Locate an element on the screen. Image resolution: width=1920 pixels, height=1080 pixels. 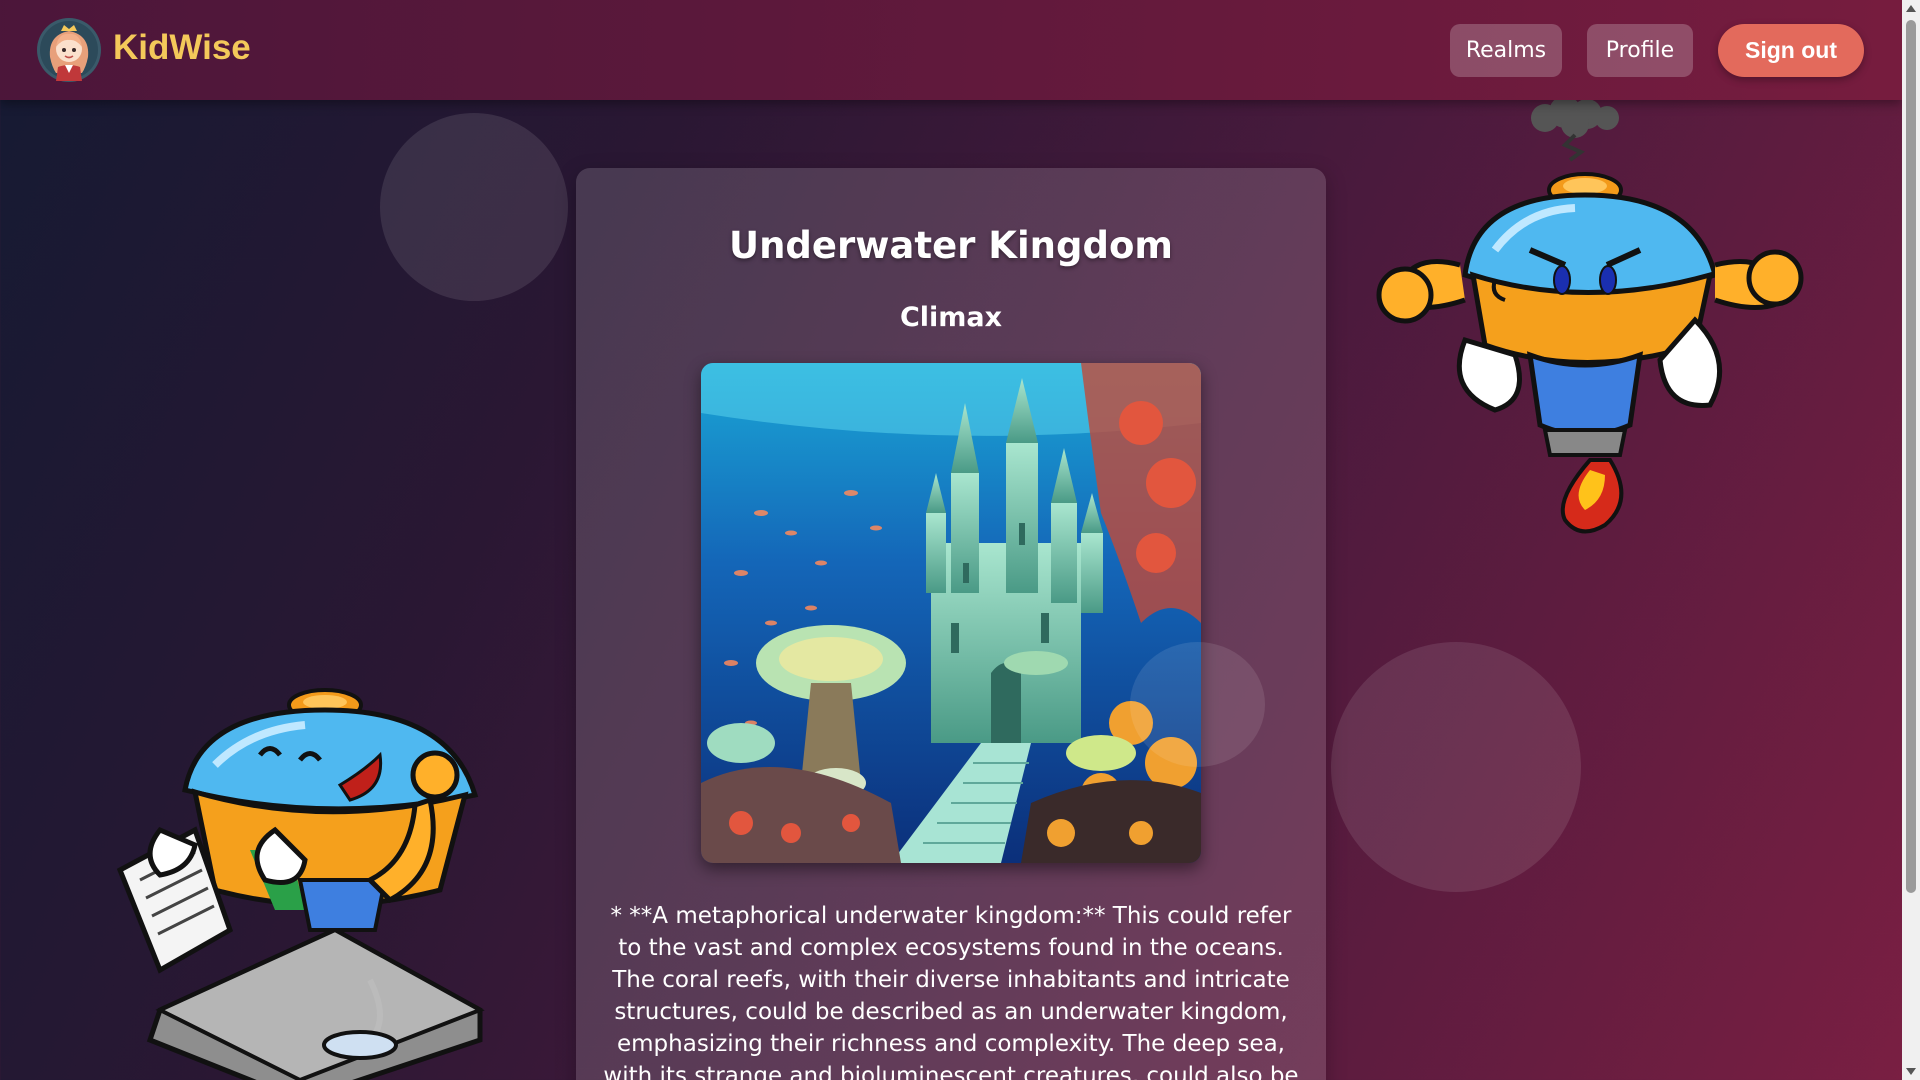
underwater-castle-illustration is located at coordinates (951, 613).